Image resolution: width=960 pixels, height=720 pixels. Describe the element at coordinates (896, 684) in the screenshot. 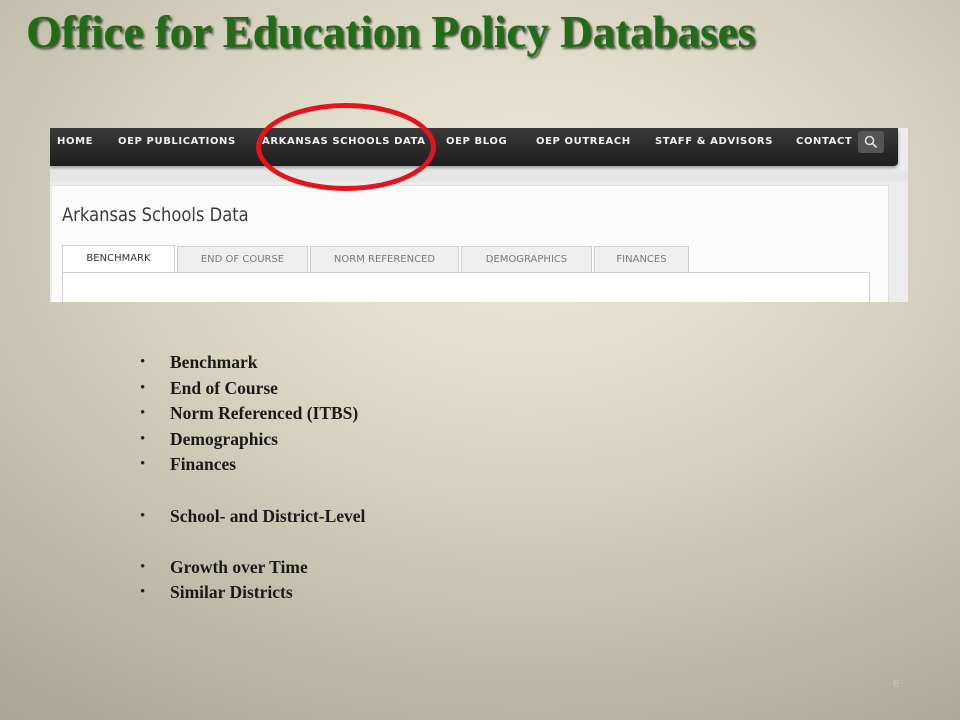

I see `slide-number: 6` at that location.